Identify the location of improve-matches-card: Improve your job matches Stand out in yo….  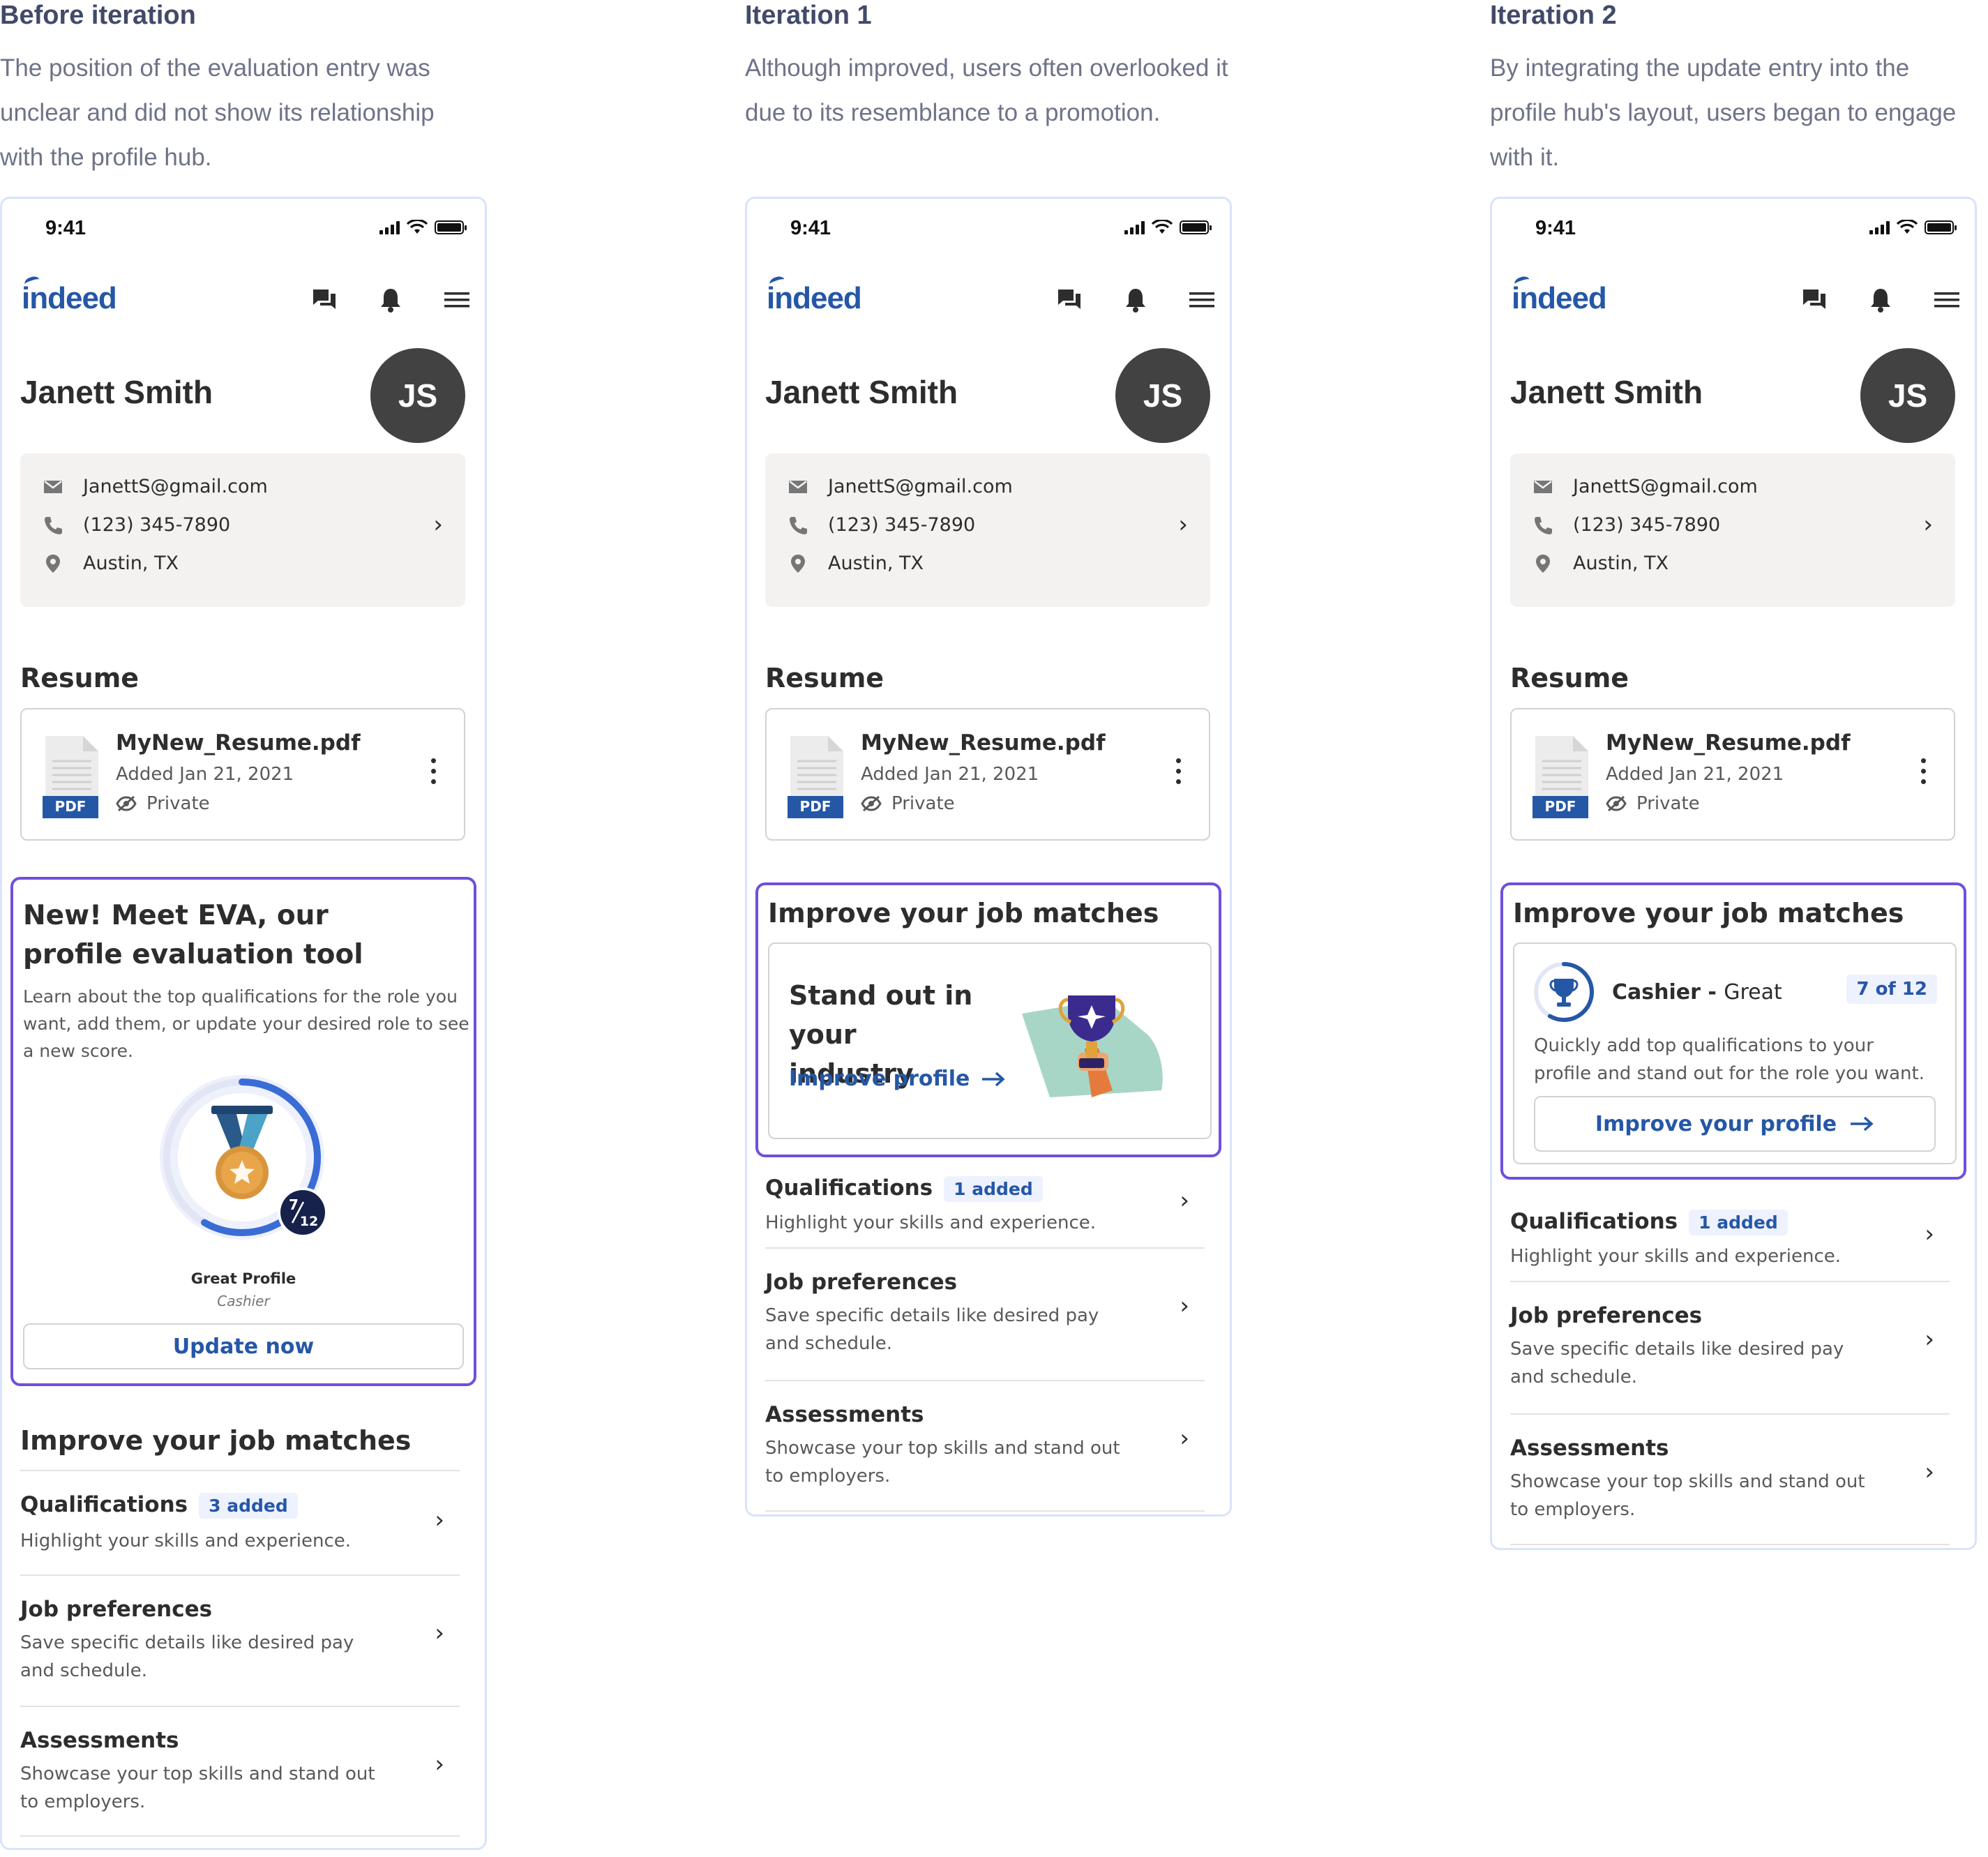
(988, 1020).